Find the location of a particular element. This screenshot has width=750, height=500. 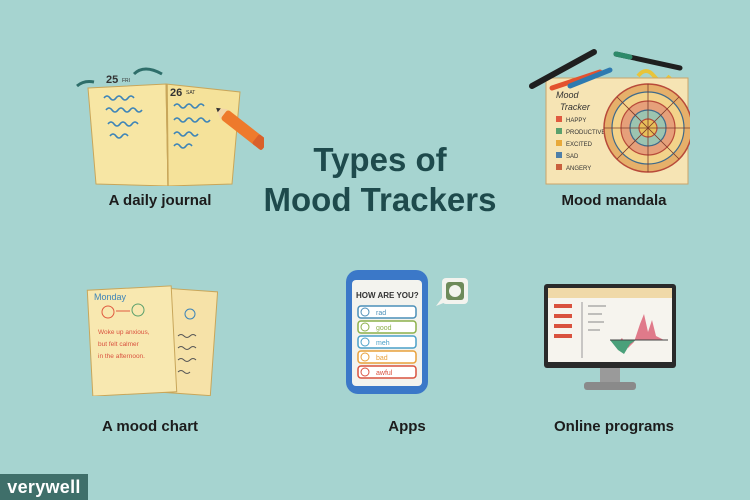

mood-option-label: bad is located at coordinates (382, 358).